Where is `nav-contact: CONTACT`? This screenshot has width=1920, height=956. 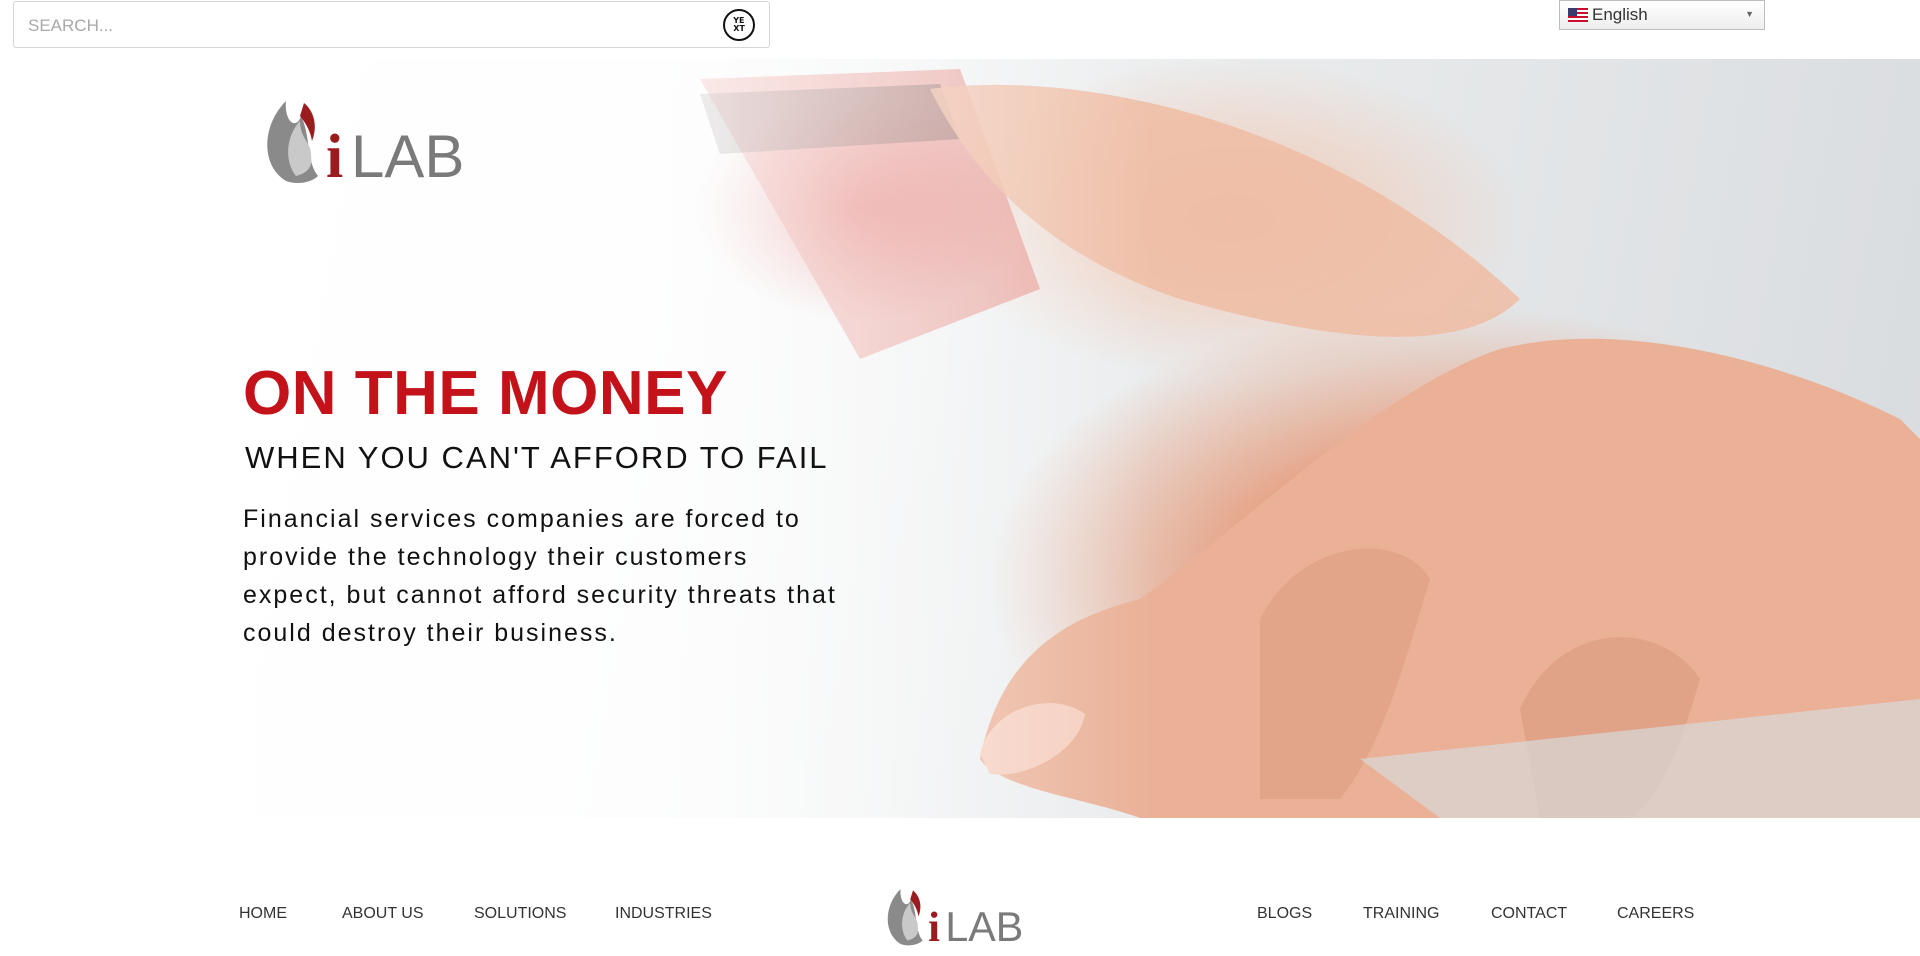 nav-contact: CONTACT is located at coordinates (1529, 914).